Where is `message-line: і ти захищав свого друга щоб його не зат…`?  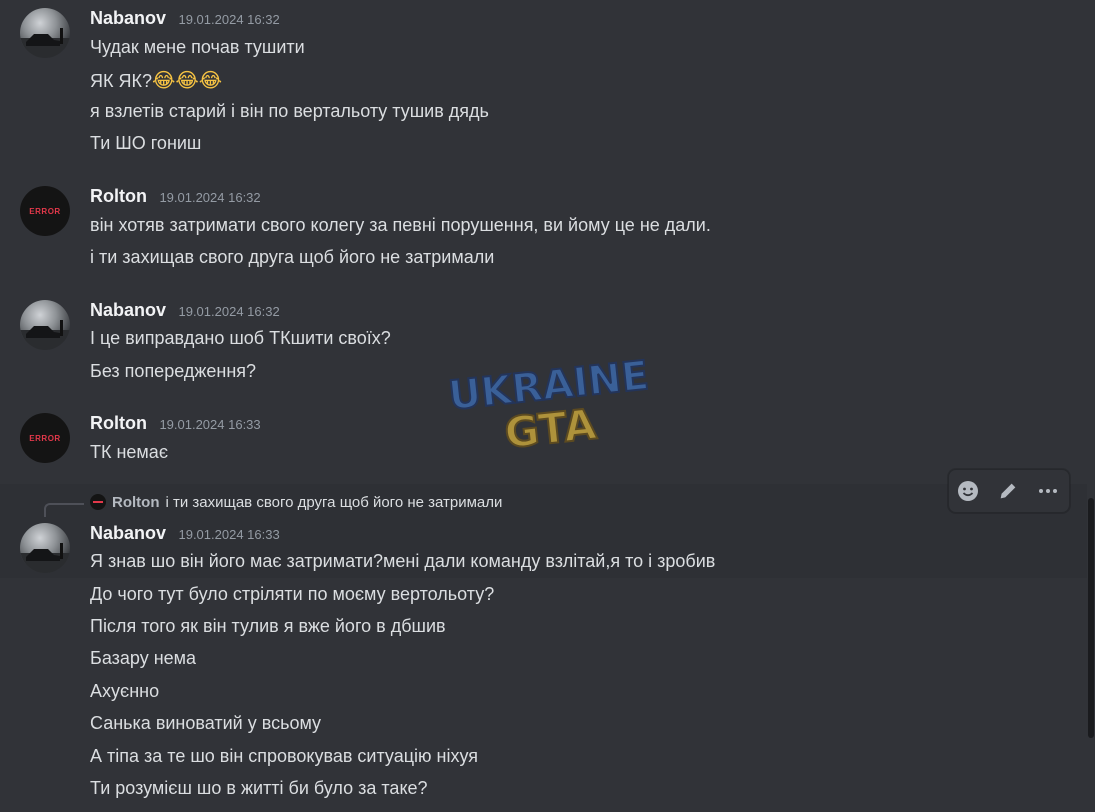 message-line: і ти захищав свого друга щоб його не зат… is located at coordinates (292, 257).